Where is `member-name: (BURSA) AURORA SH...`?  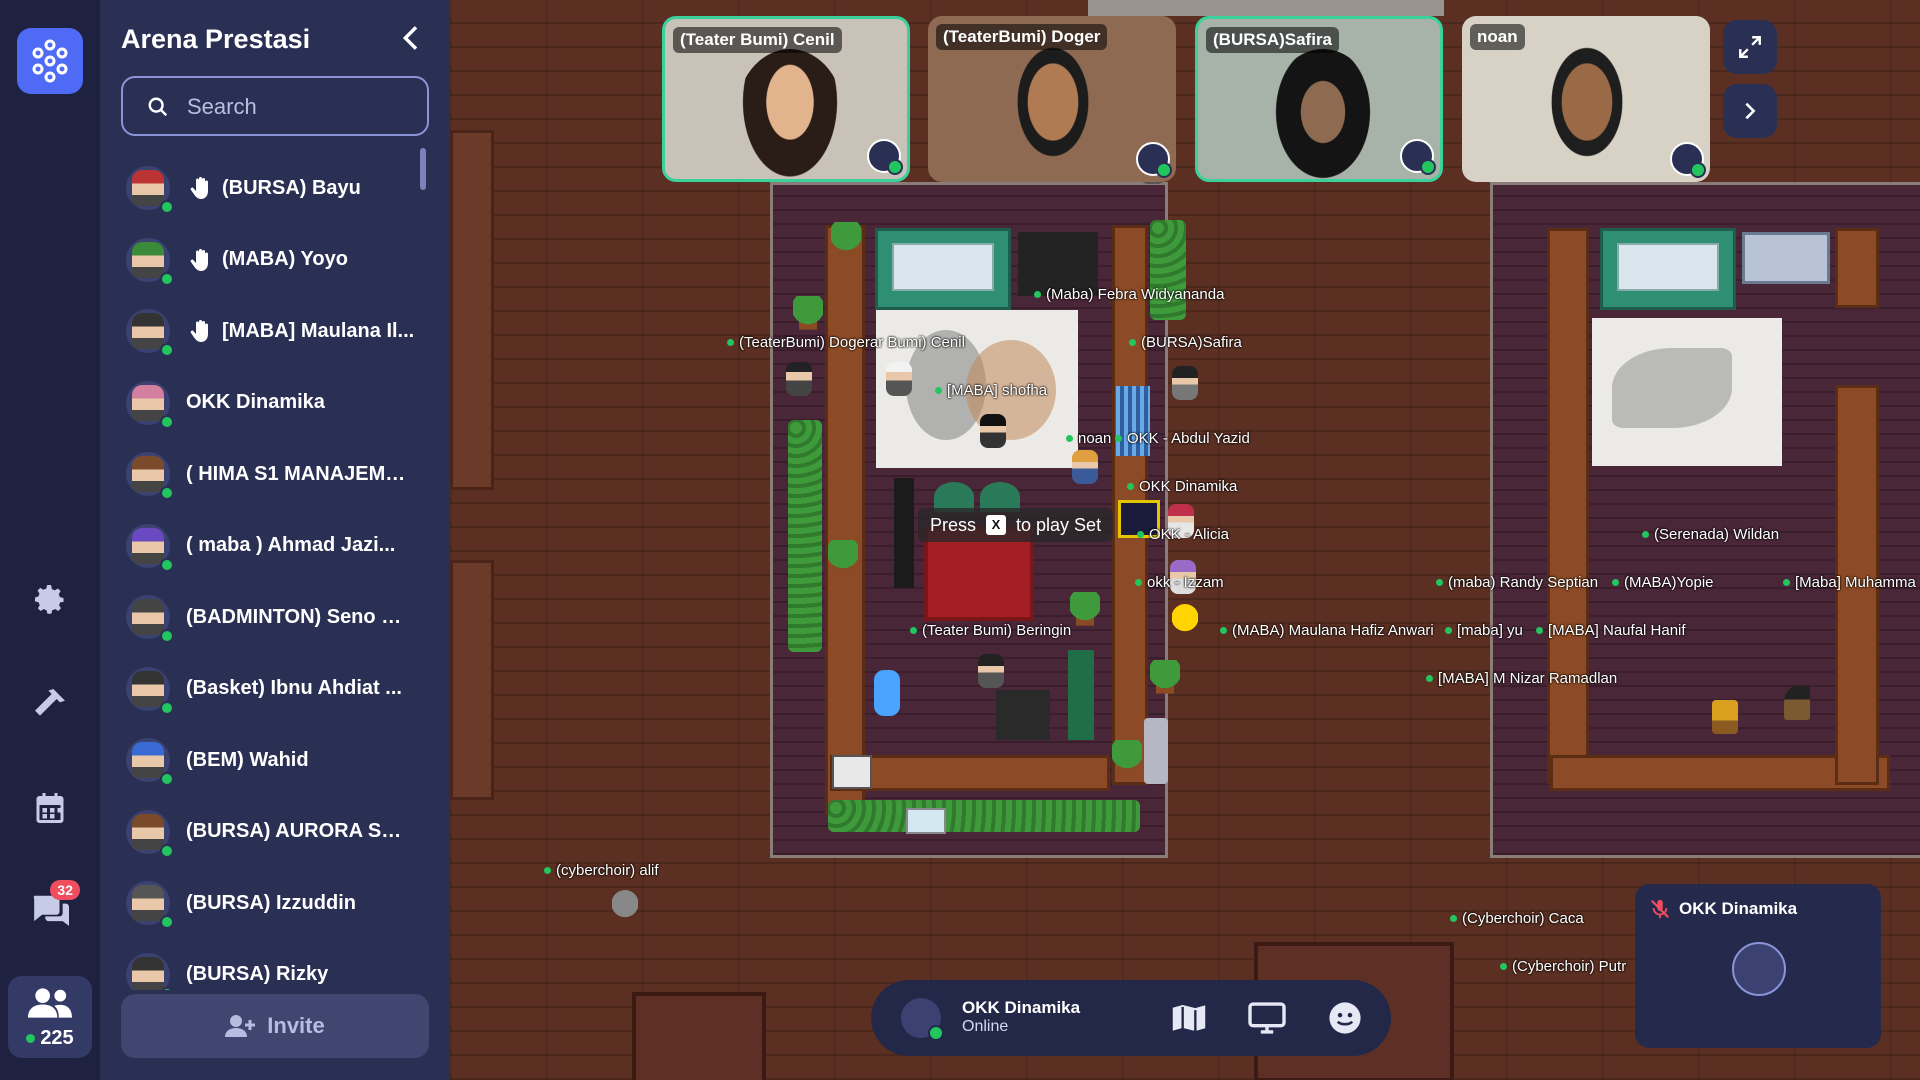 member-name: (BURSA) AURORA SH... is located at coordinates (297, 831).